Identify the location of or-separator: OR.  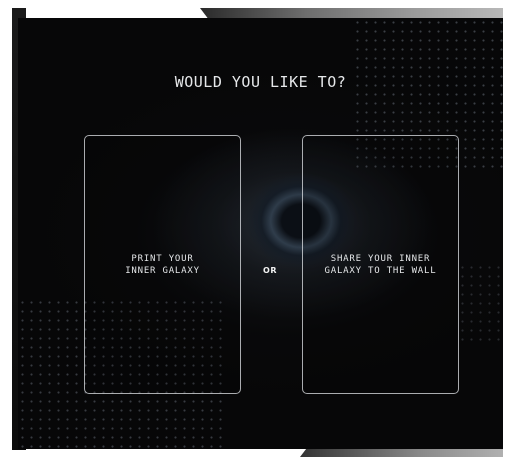
(270, 270).